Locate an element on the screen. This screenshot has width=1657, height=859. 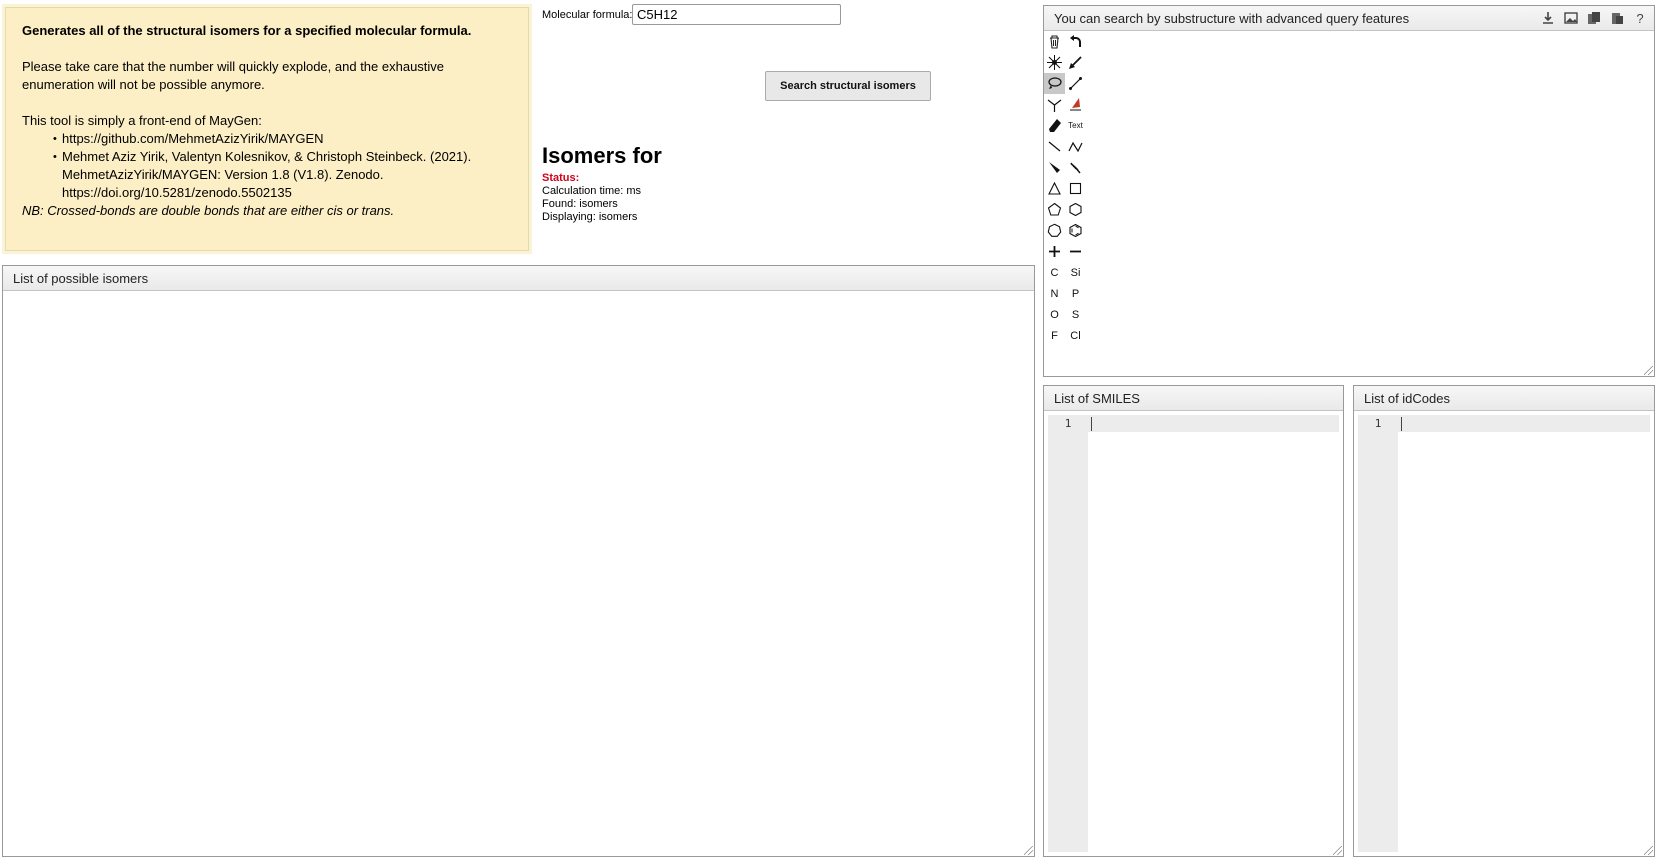
calculation-time: Calculation time: ms is located at coordinates (592, 191).